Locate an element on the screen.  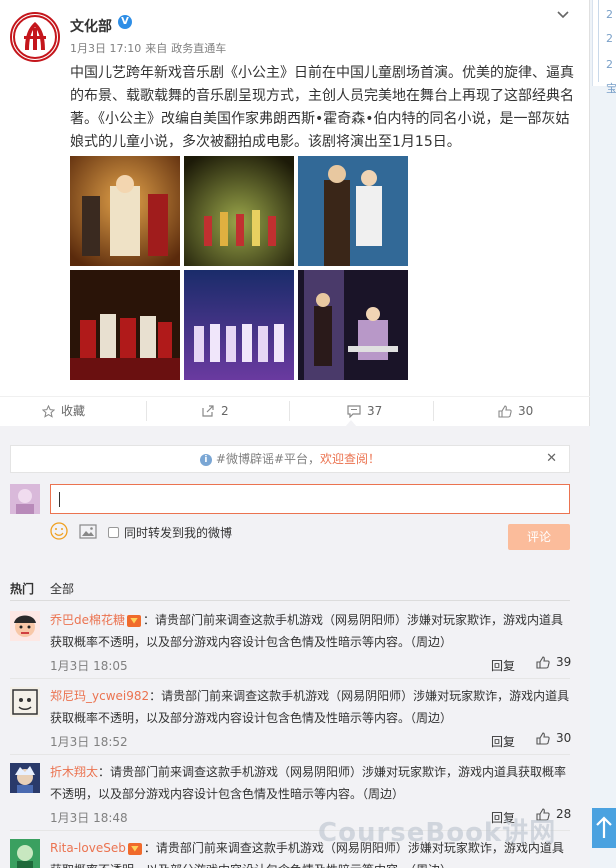
repost-icon is located at coordinates (208, 410).